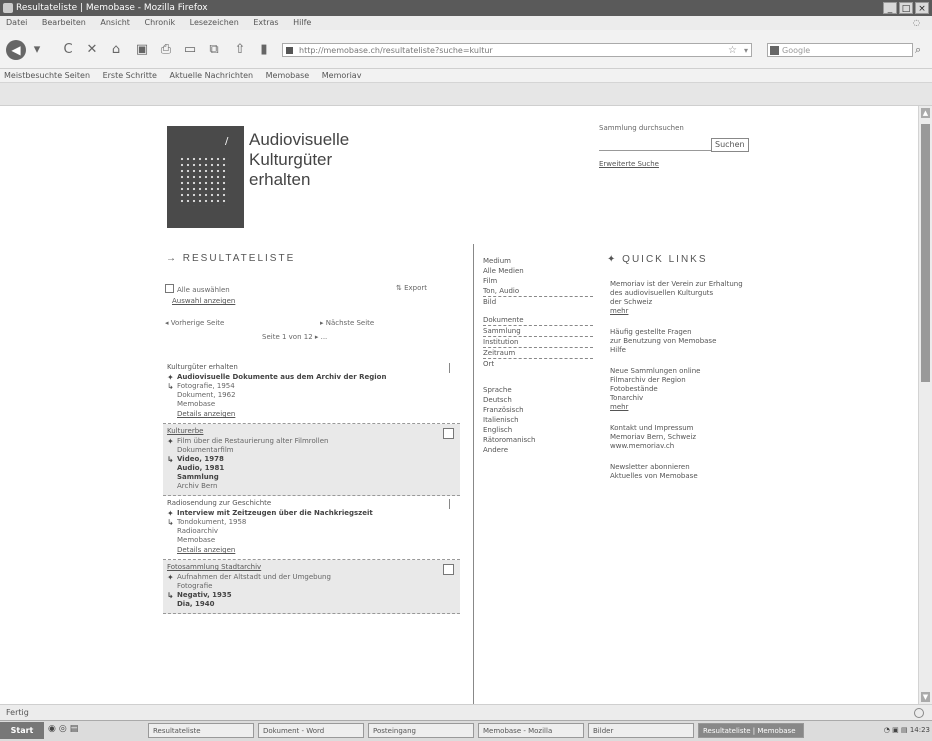 This screenshot has height=741, width=932. What do you see at coordinates (641, 730) in the screenshot?
I see `taskbar-item: Bilder` at bounding box center [641, 730].